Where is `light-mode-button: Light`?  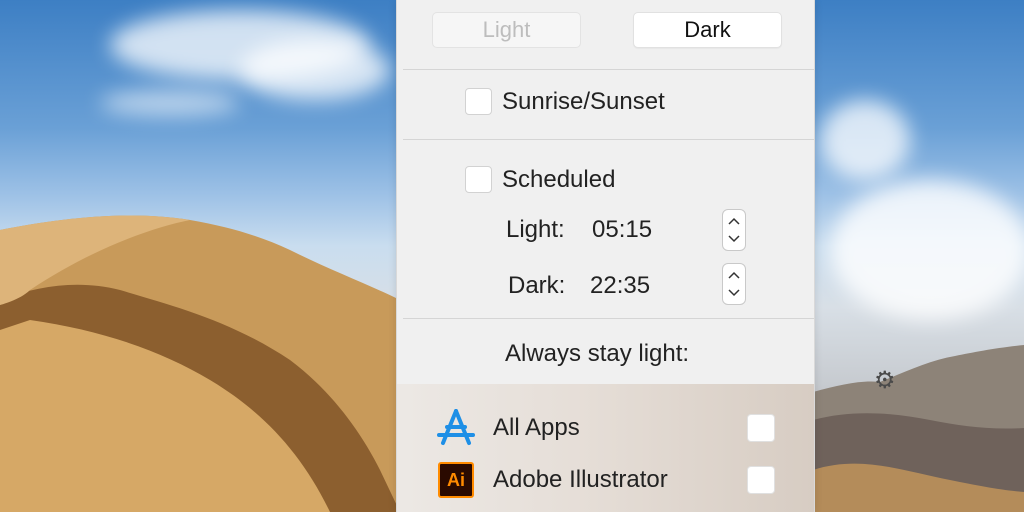
light-mode-button: Light is located at coordinates (506, 30).